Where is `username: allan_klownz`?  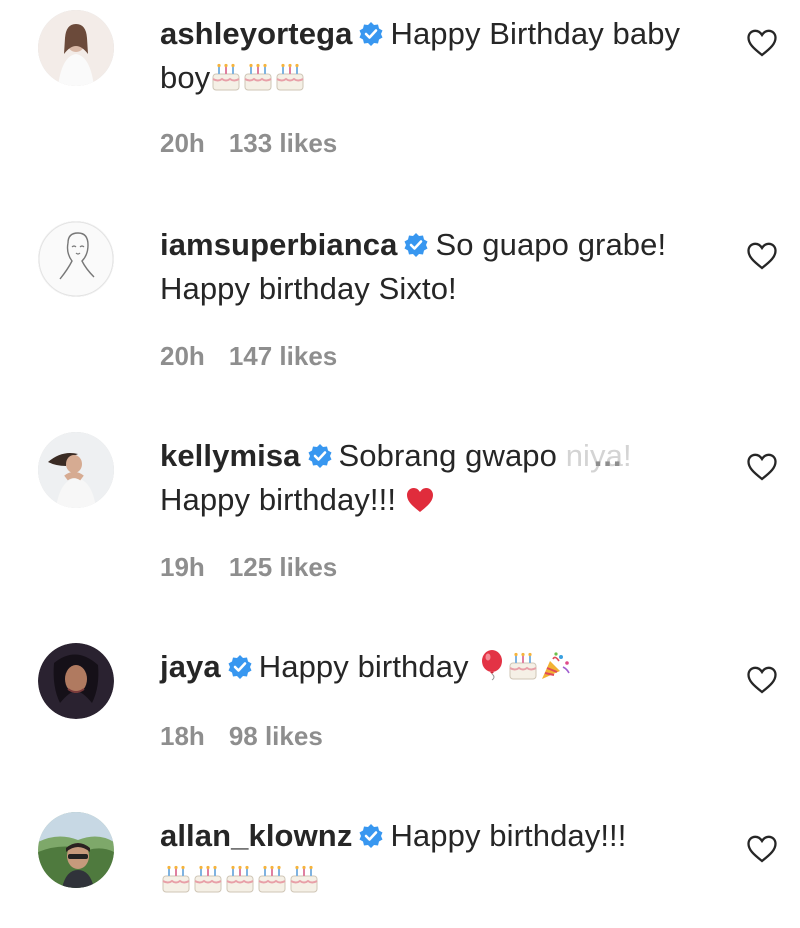
username: allan_klownz is located at coordinates (256, 835).